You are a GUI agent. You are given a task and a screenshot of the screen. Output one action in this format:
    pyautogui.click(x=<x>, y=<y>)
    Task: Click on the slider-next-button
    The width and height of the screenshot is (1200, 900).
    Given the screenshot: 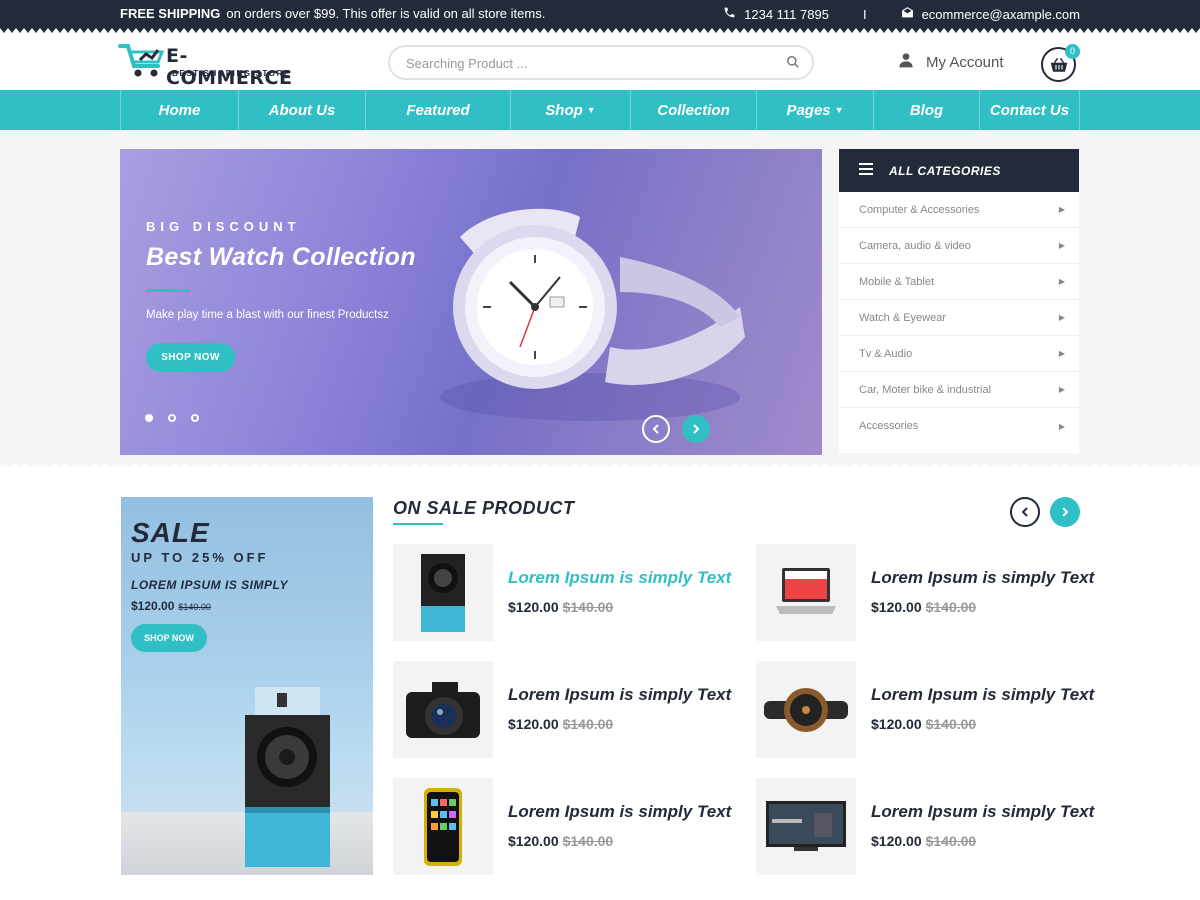 What is the action you would take?
    pyautogui.click(x=696, y=429)
    